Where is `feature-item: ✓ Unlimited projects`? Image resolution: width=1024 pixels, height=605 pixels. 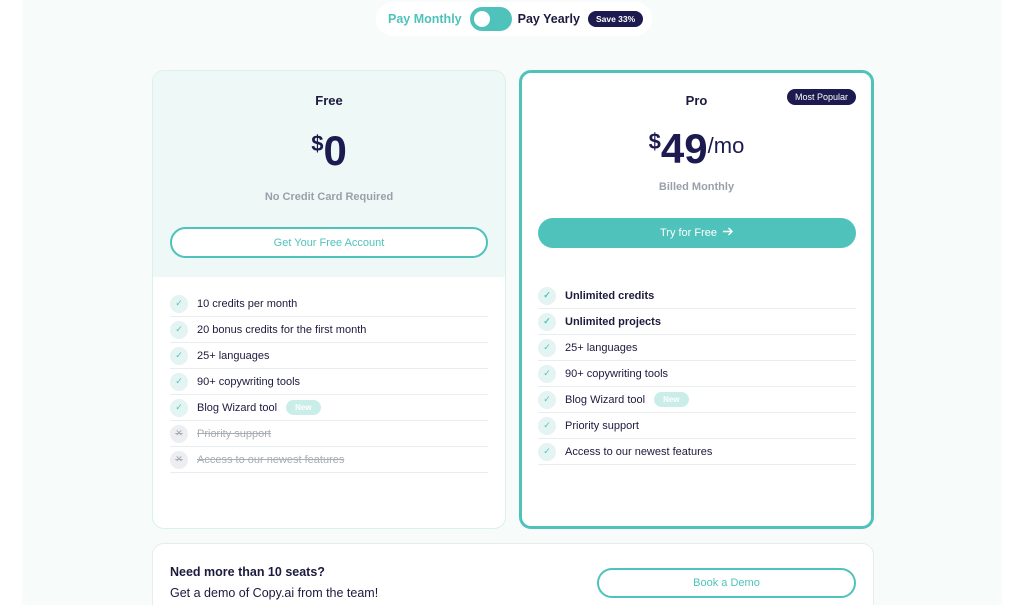
feature-item: ✓ Unlimited projects is located at coordinates (697, 322).